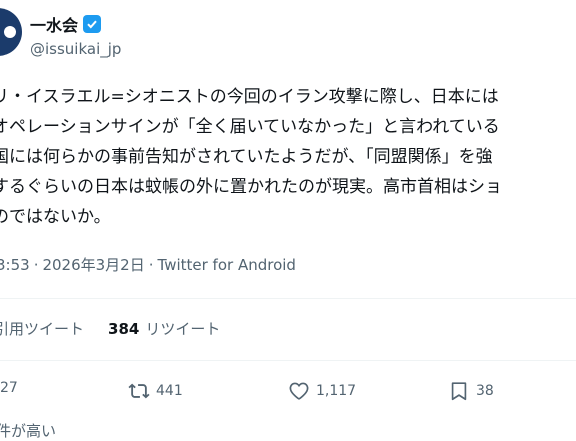  Describe the element at coordinates (251, 187) in the screenshot. I see `tweet-text-line: するぐらいの日本は蚊帳の外に置かれたのが現実。高市首相はショ` at that location.